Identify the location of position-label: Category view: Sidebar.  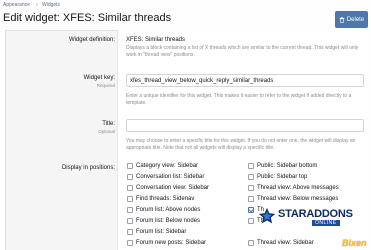
(167, 166).